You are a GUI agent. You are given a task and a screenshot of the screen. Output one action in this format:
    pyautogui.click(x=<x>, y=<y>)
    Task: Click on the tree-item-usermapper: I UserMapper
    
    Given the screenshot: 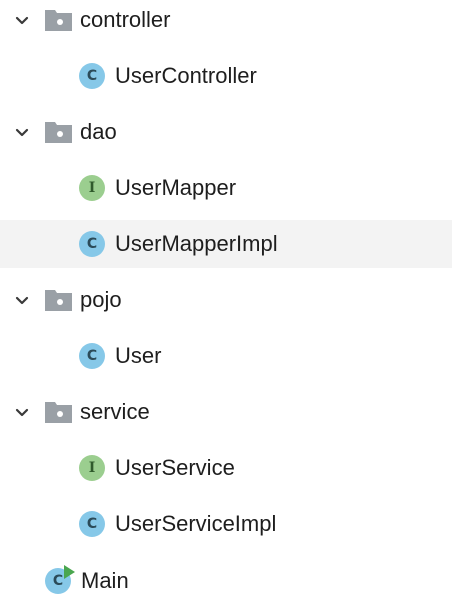 What is the action you would take?
    pyautogui.click(x=226, y=188)
    